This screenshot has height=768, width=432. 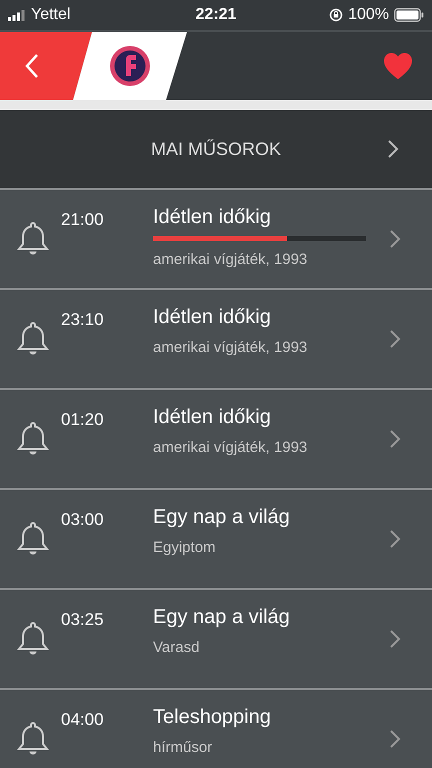 What do you see at coordinates (183, 747) in the screenshot?
I see `program-subtitle: hírműsor` at bounding box center [183, 747].